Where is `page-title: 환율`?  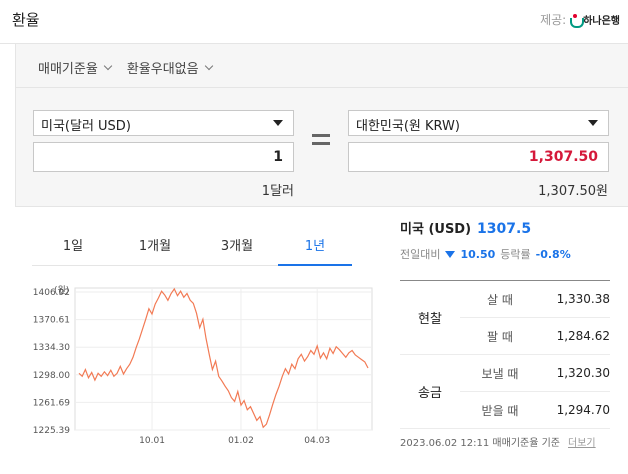
page-title: 환율 is located at coordinates (26, 20).